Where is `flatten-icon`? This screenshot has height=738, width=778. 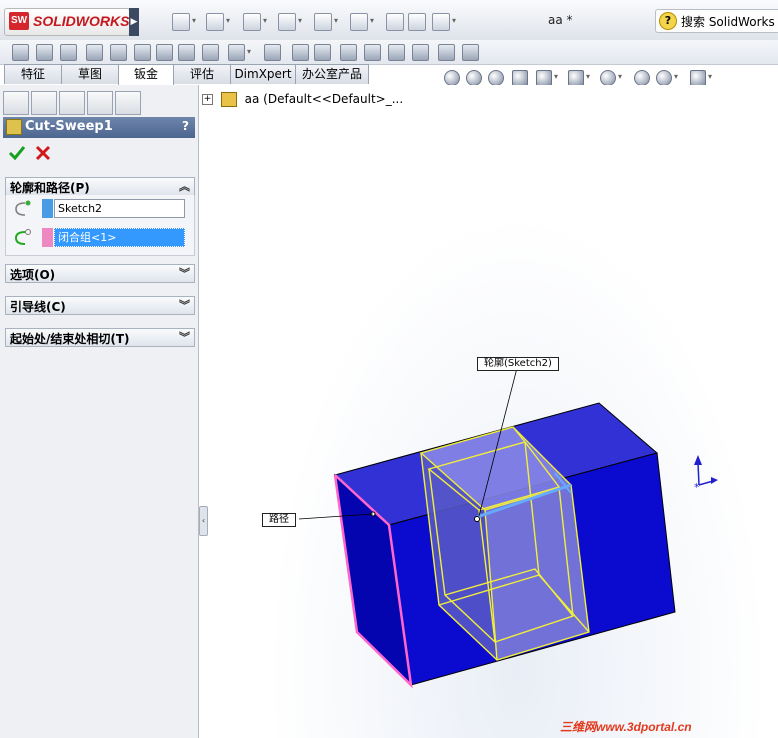
flatten-icon is located at coordinates (420, 52).